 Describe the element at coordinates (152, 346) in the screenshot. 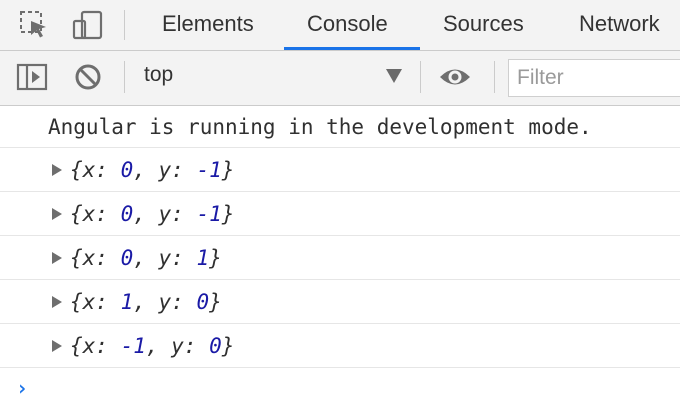

I see `object-preview: {x: -1, y: 0}` at that location.